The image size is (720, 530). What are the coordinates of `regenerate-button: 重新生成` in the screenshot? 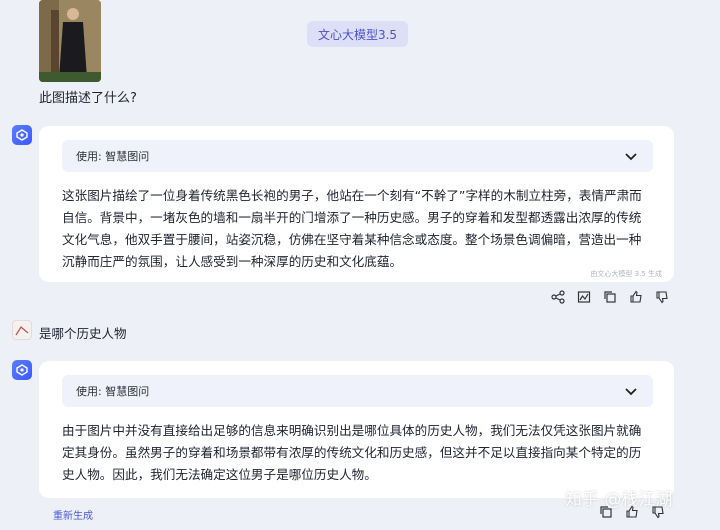 It's located at (73, 514).